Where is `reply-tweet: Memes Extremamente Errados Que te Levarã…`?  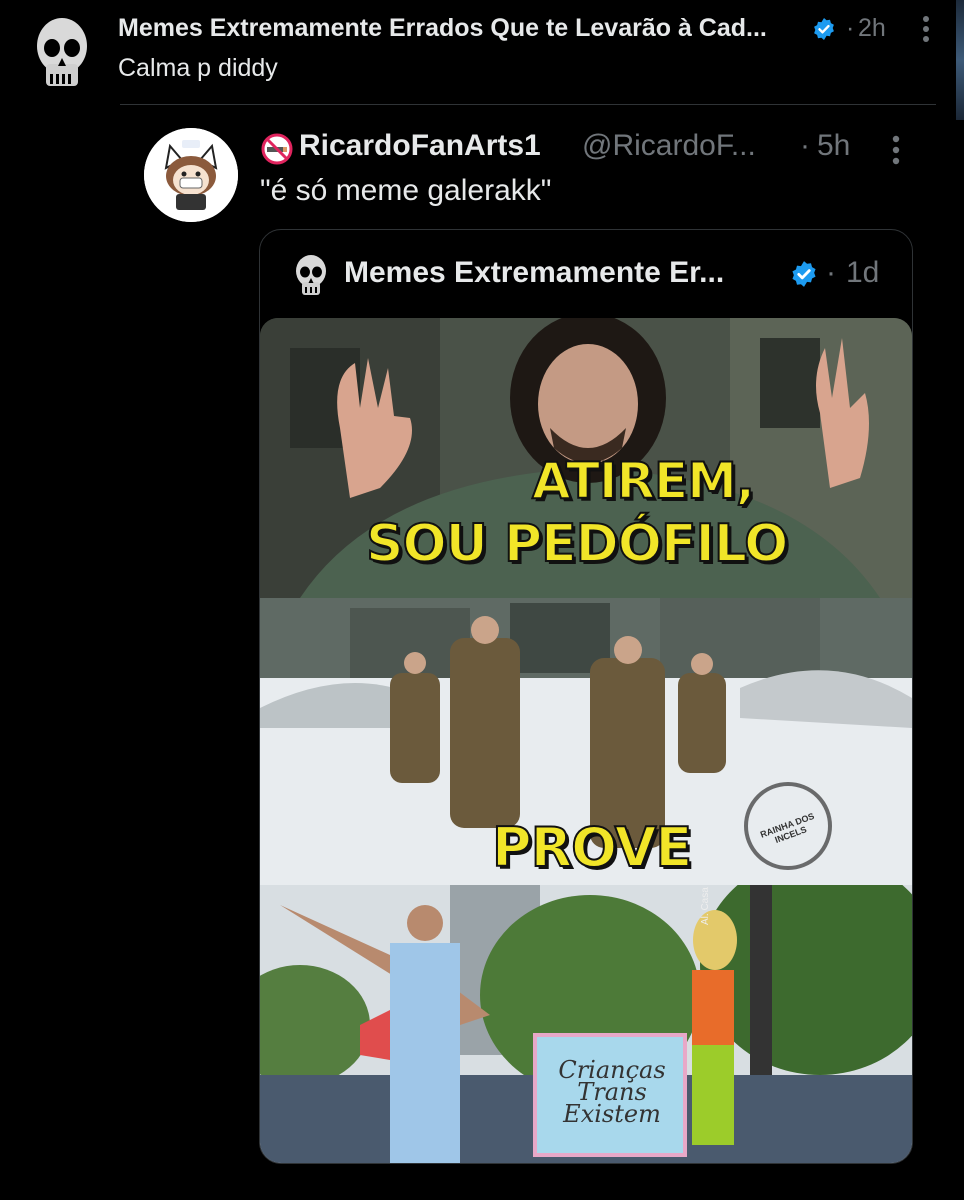 reply-tweet: Memes Extremamente Errados Que te Levarã… is located at coordinates (478, 52).